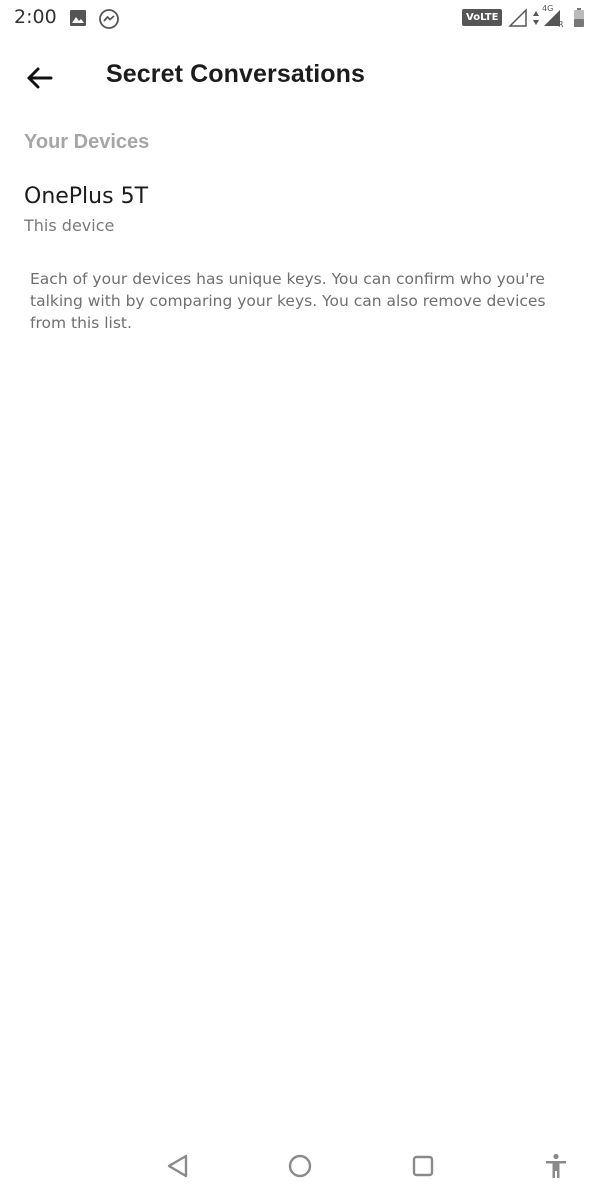  I want to click on accessibility-button, so click(556, 1166).